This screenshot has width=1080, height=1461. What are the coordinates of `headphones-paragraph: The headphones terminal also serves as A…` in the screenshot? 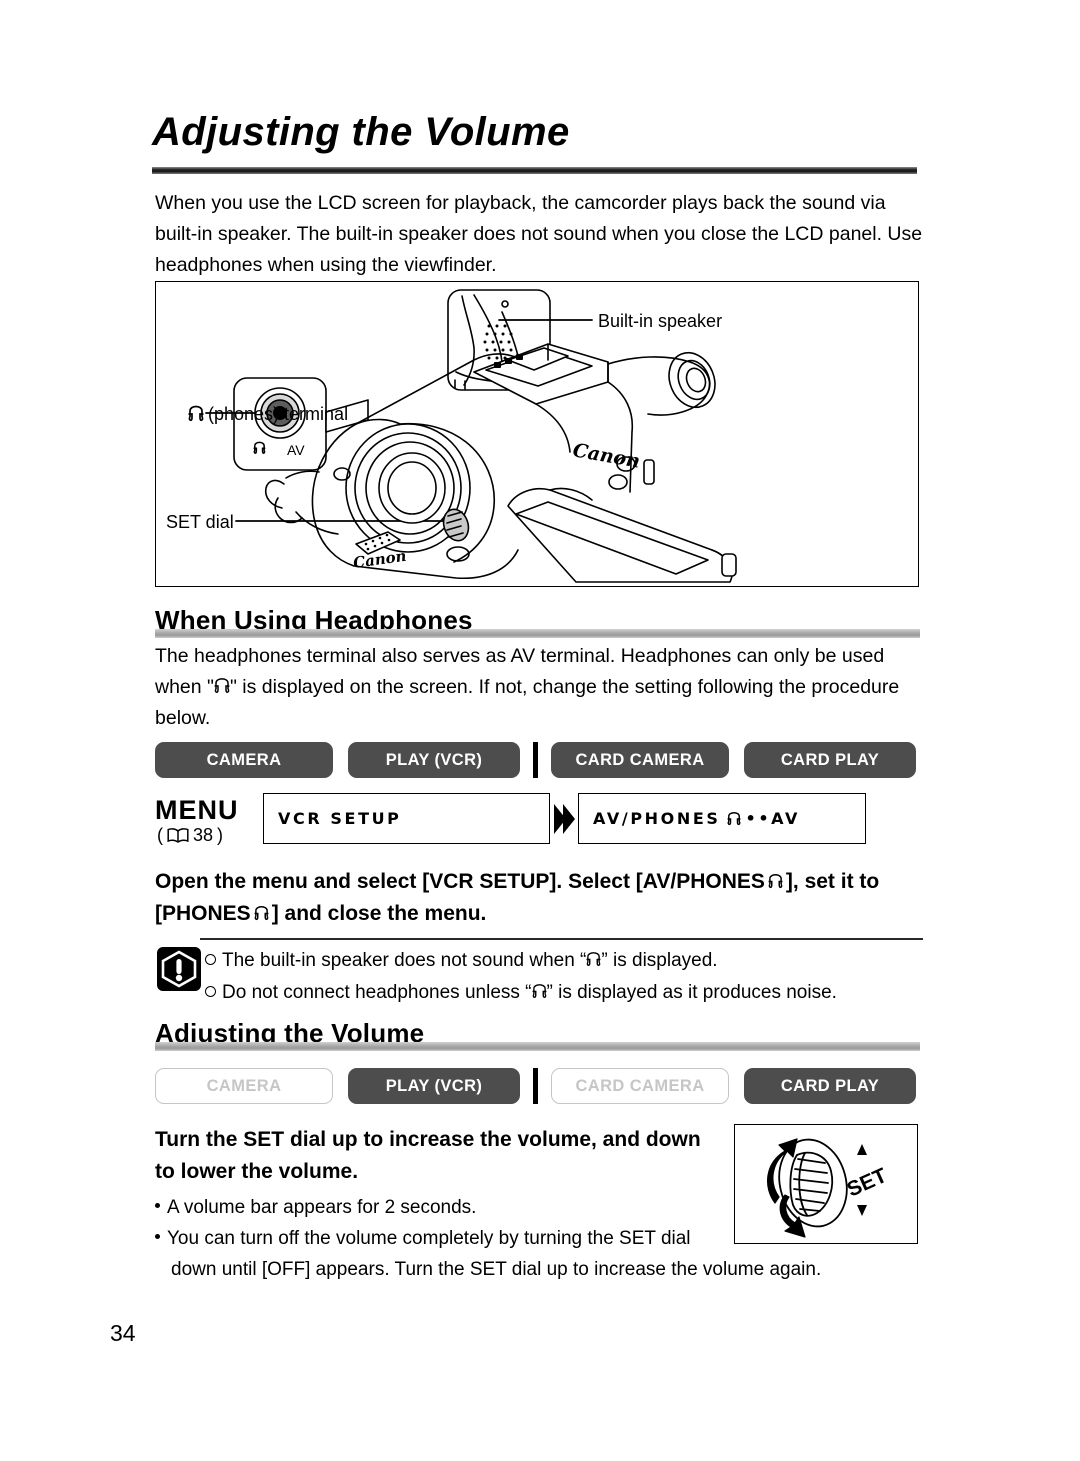 It's located at (540, 687).